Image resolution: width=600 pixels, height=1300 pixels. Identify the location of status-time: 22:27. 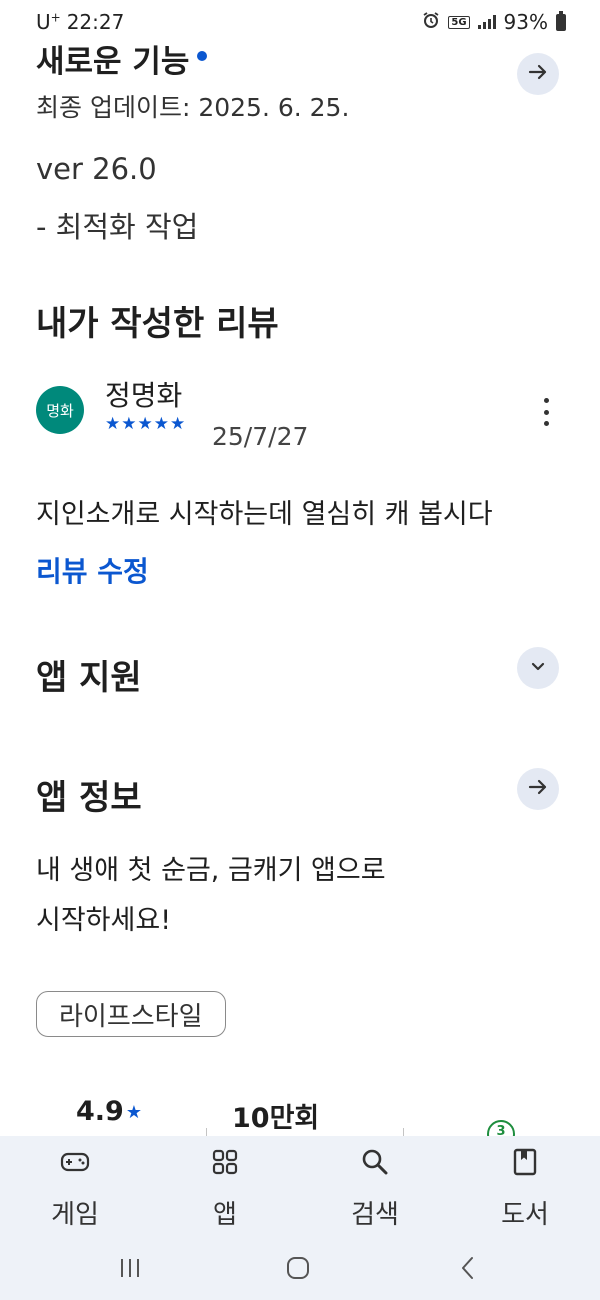
(95, 22).